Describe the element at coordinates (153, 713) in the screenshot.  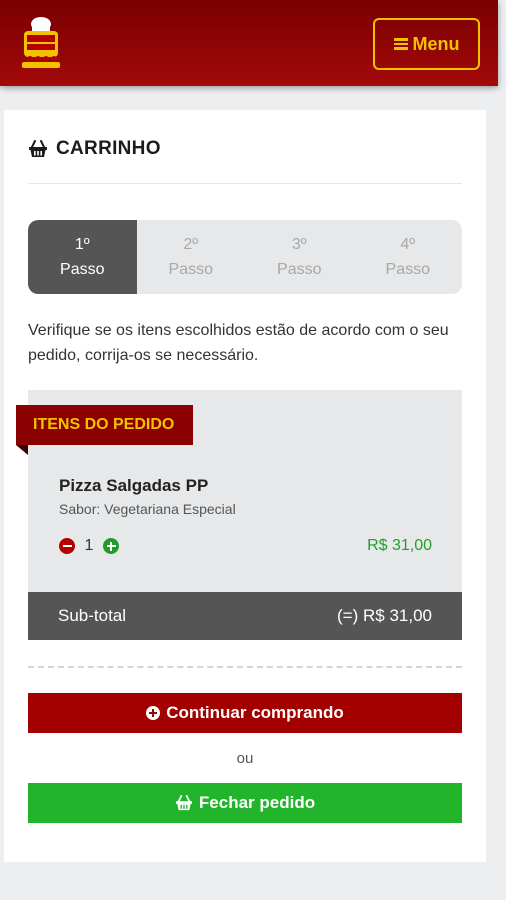
I see `plus-circle-icon` at that location.